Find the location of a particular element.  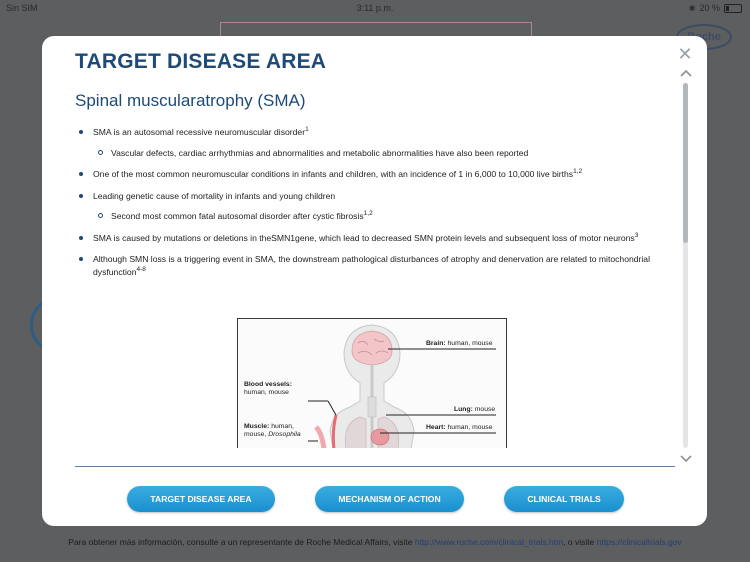

battery-icon is located at coordinates (733, 8).